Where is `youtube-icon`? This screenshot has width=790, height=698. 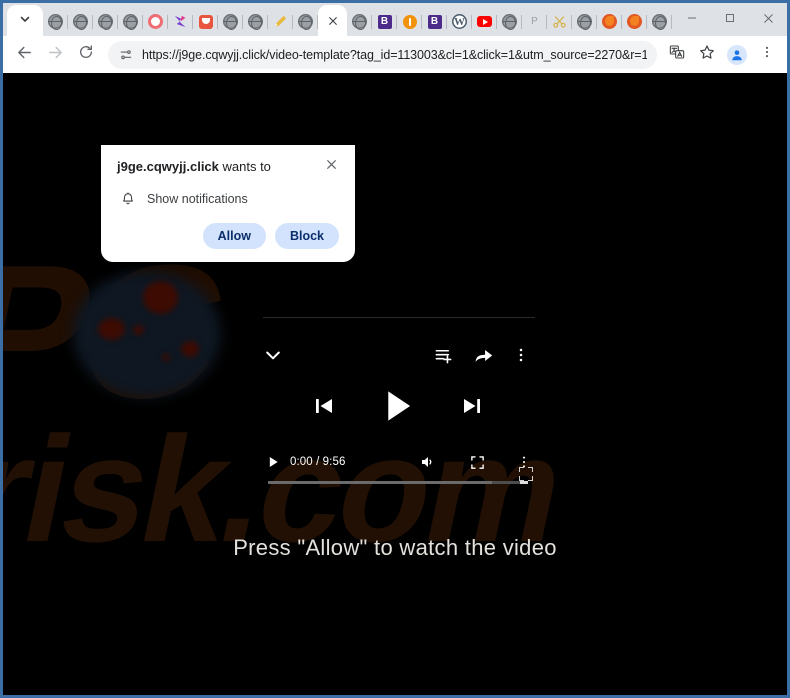
youtube-icon is located at coordinates (484, 21).